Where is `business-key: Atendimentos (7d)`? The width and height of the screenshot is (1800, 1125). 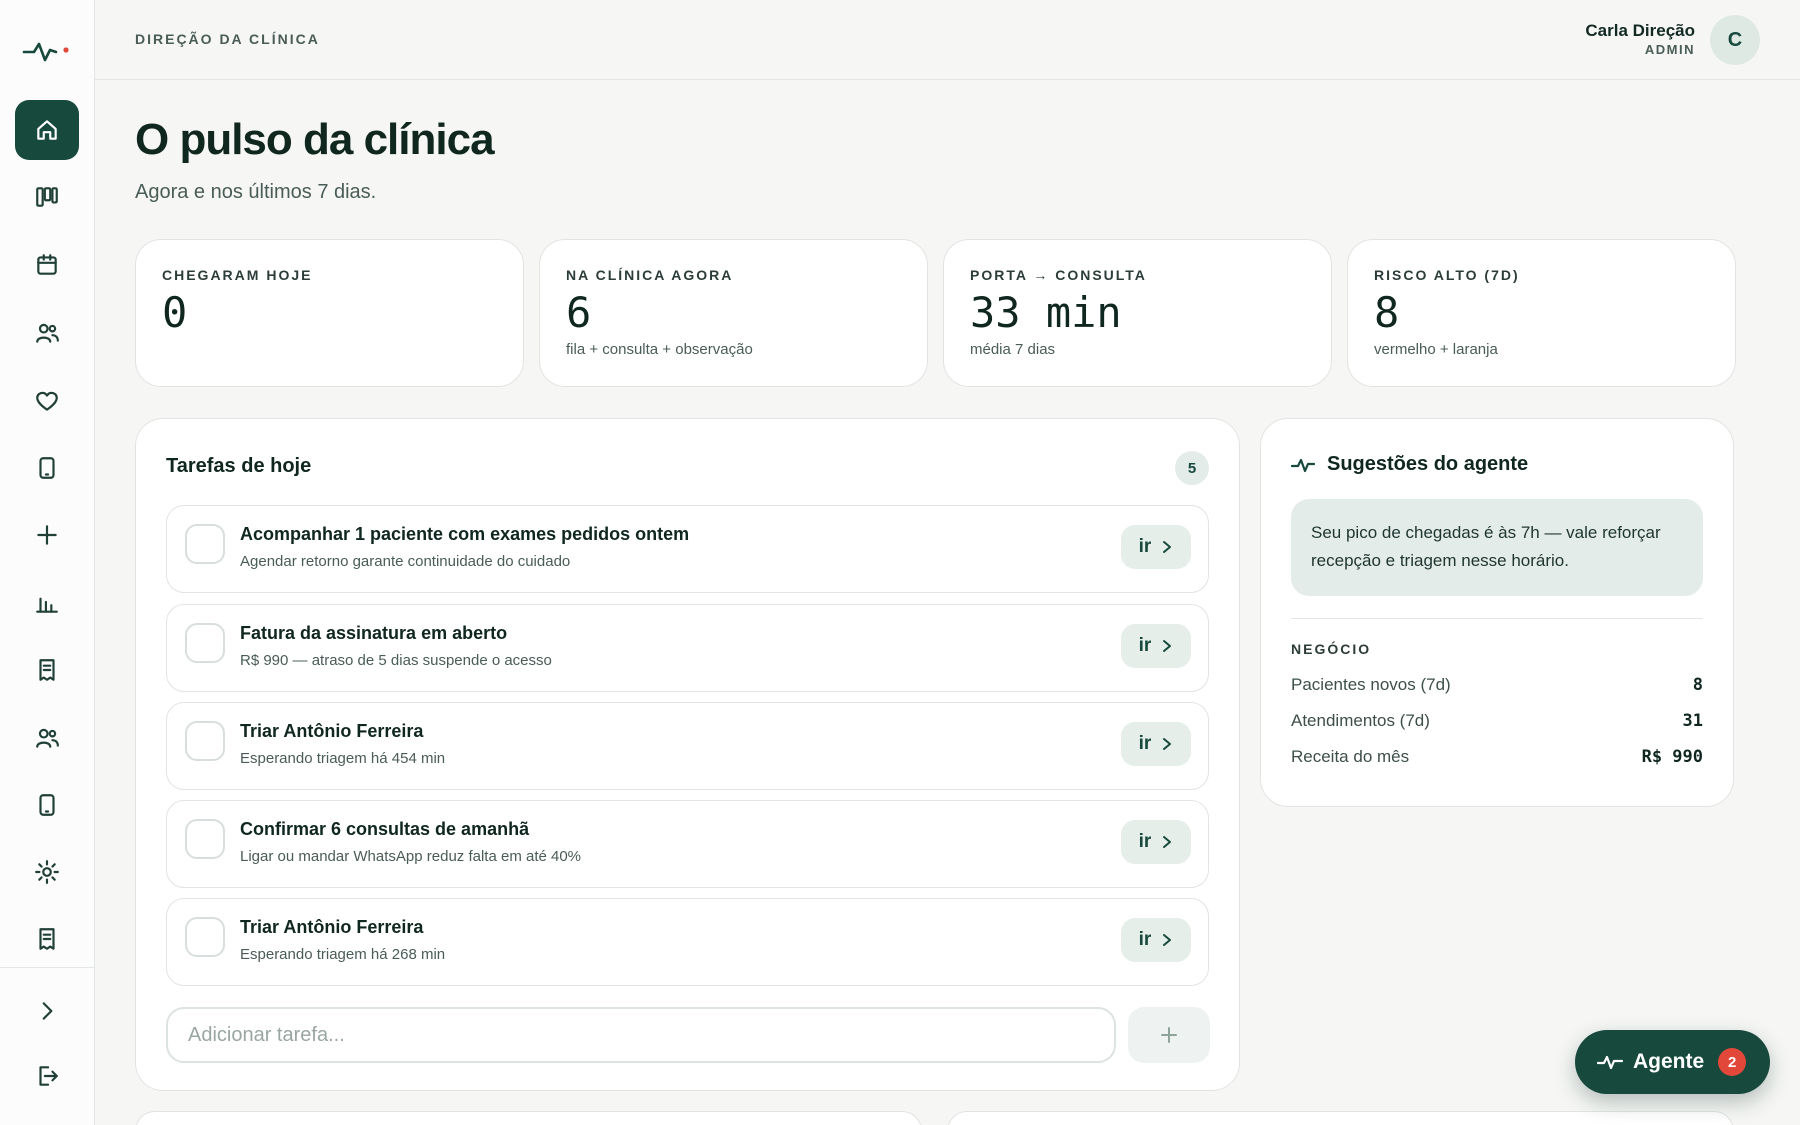 business-key: Atendimentos (7d) is located at coordinates (1360, 720).